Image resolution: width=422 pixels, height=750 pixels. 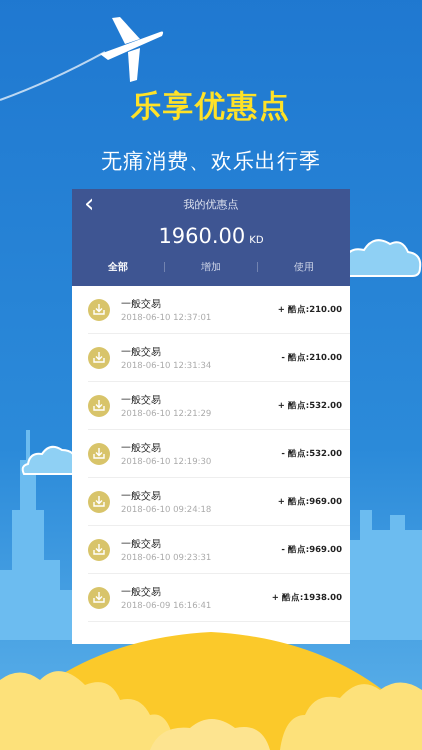 What do you see at coordinates (166, 605) in the screenshot?
I see `transaction-time: 2018-06-09 16:16:41` at bounding box center [166, 605].